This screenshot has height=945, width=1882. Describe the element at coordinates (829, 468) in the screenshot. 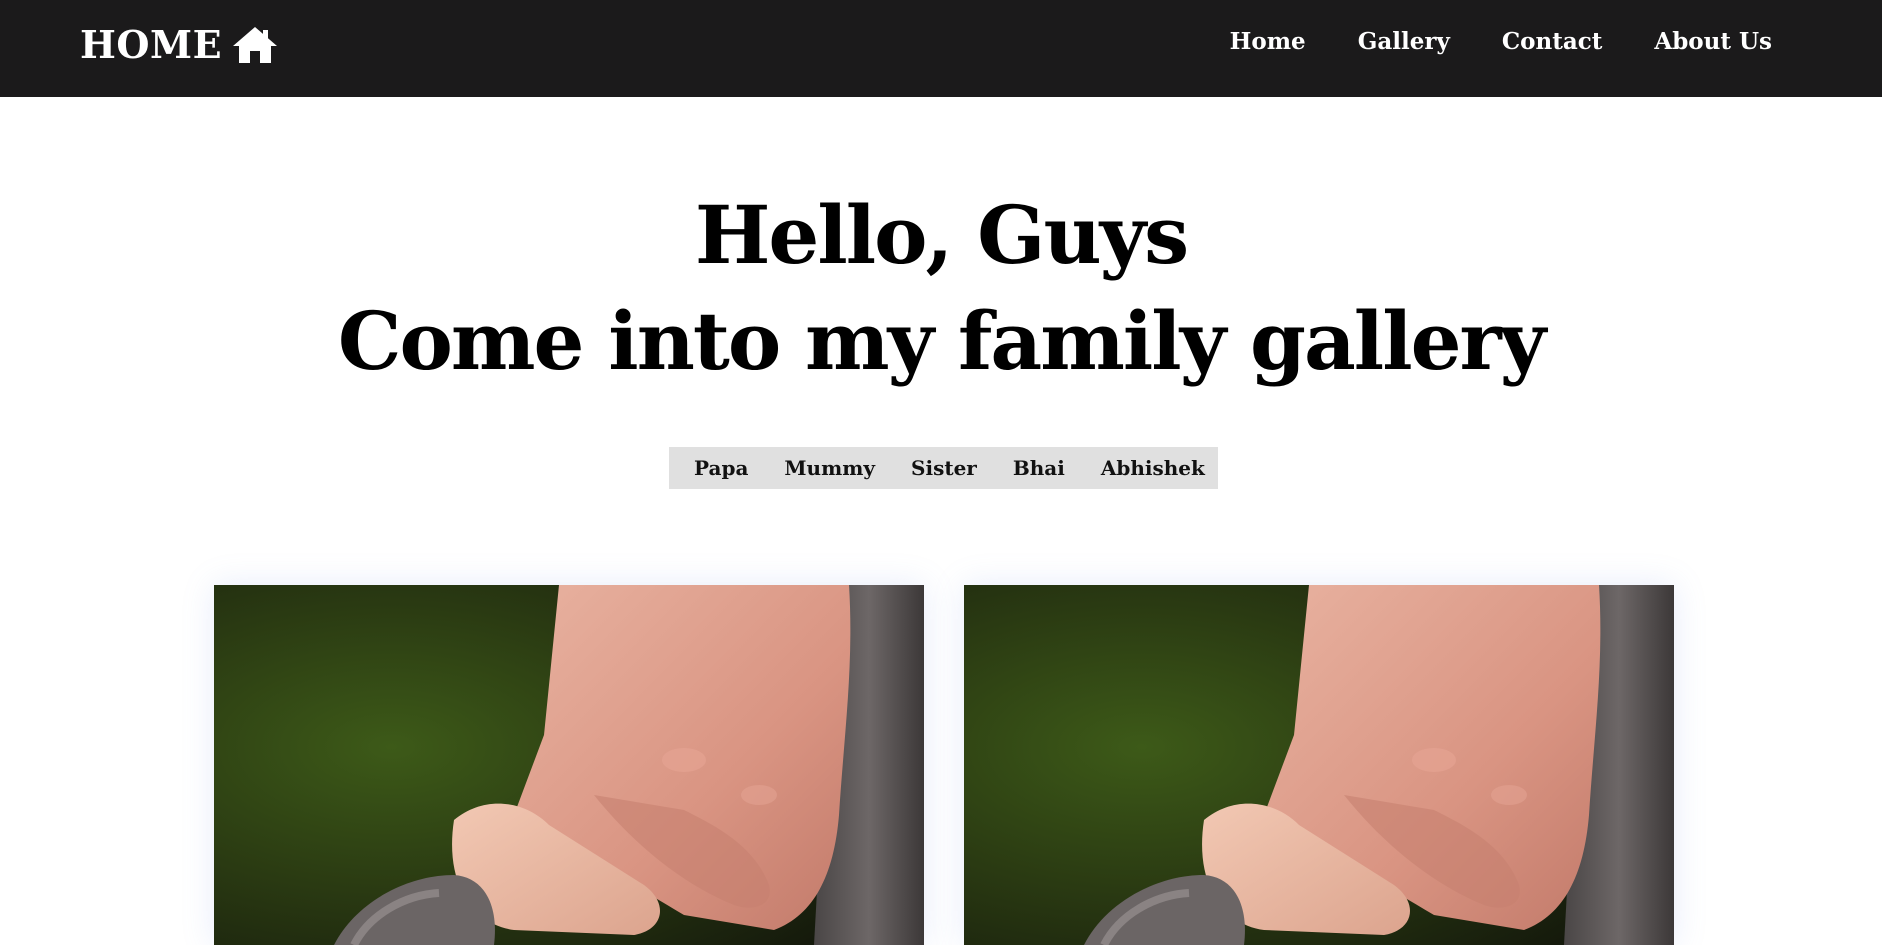

I see `filter-mummy: Mummy` at that location.